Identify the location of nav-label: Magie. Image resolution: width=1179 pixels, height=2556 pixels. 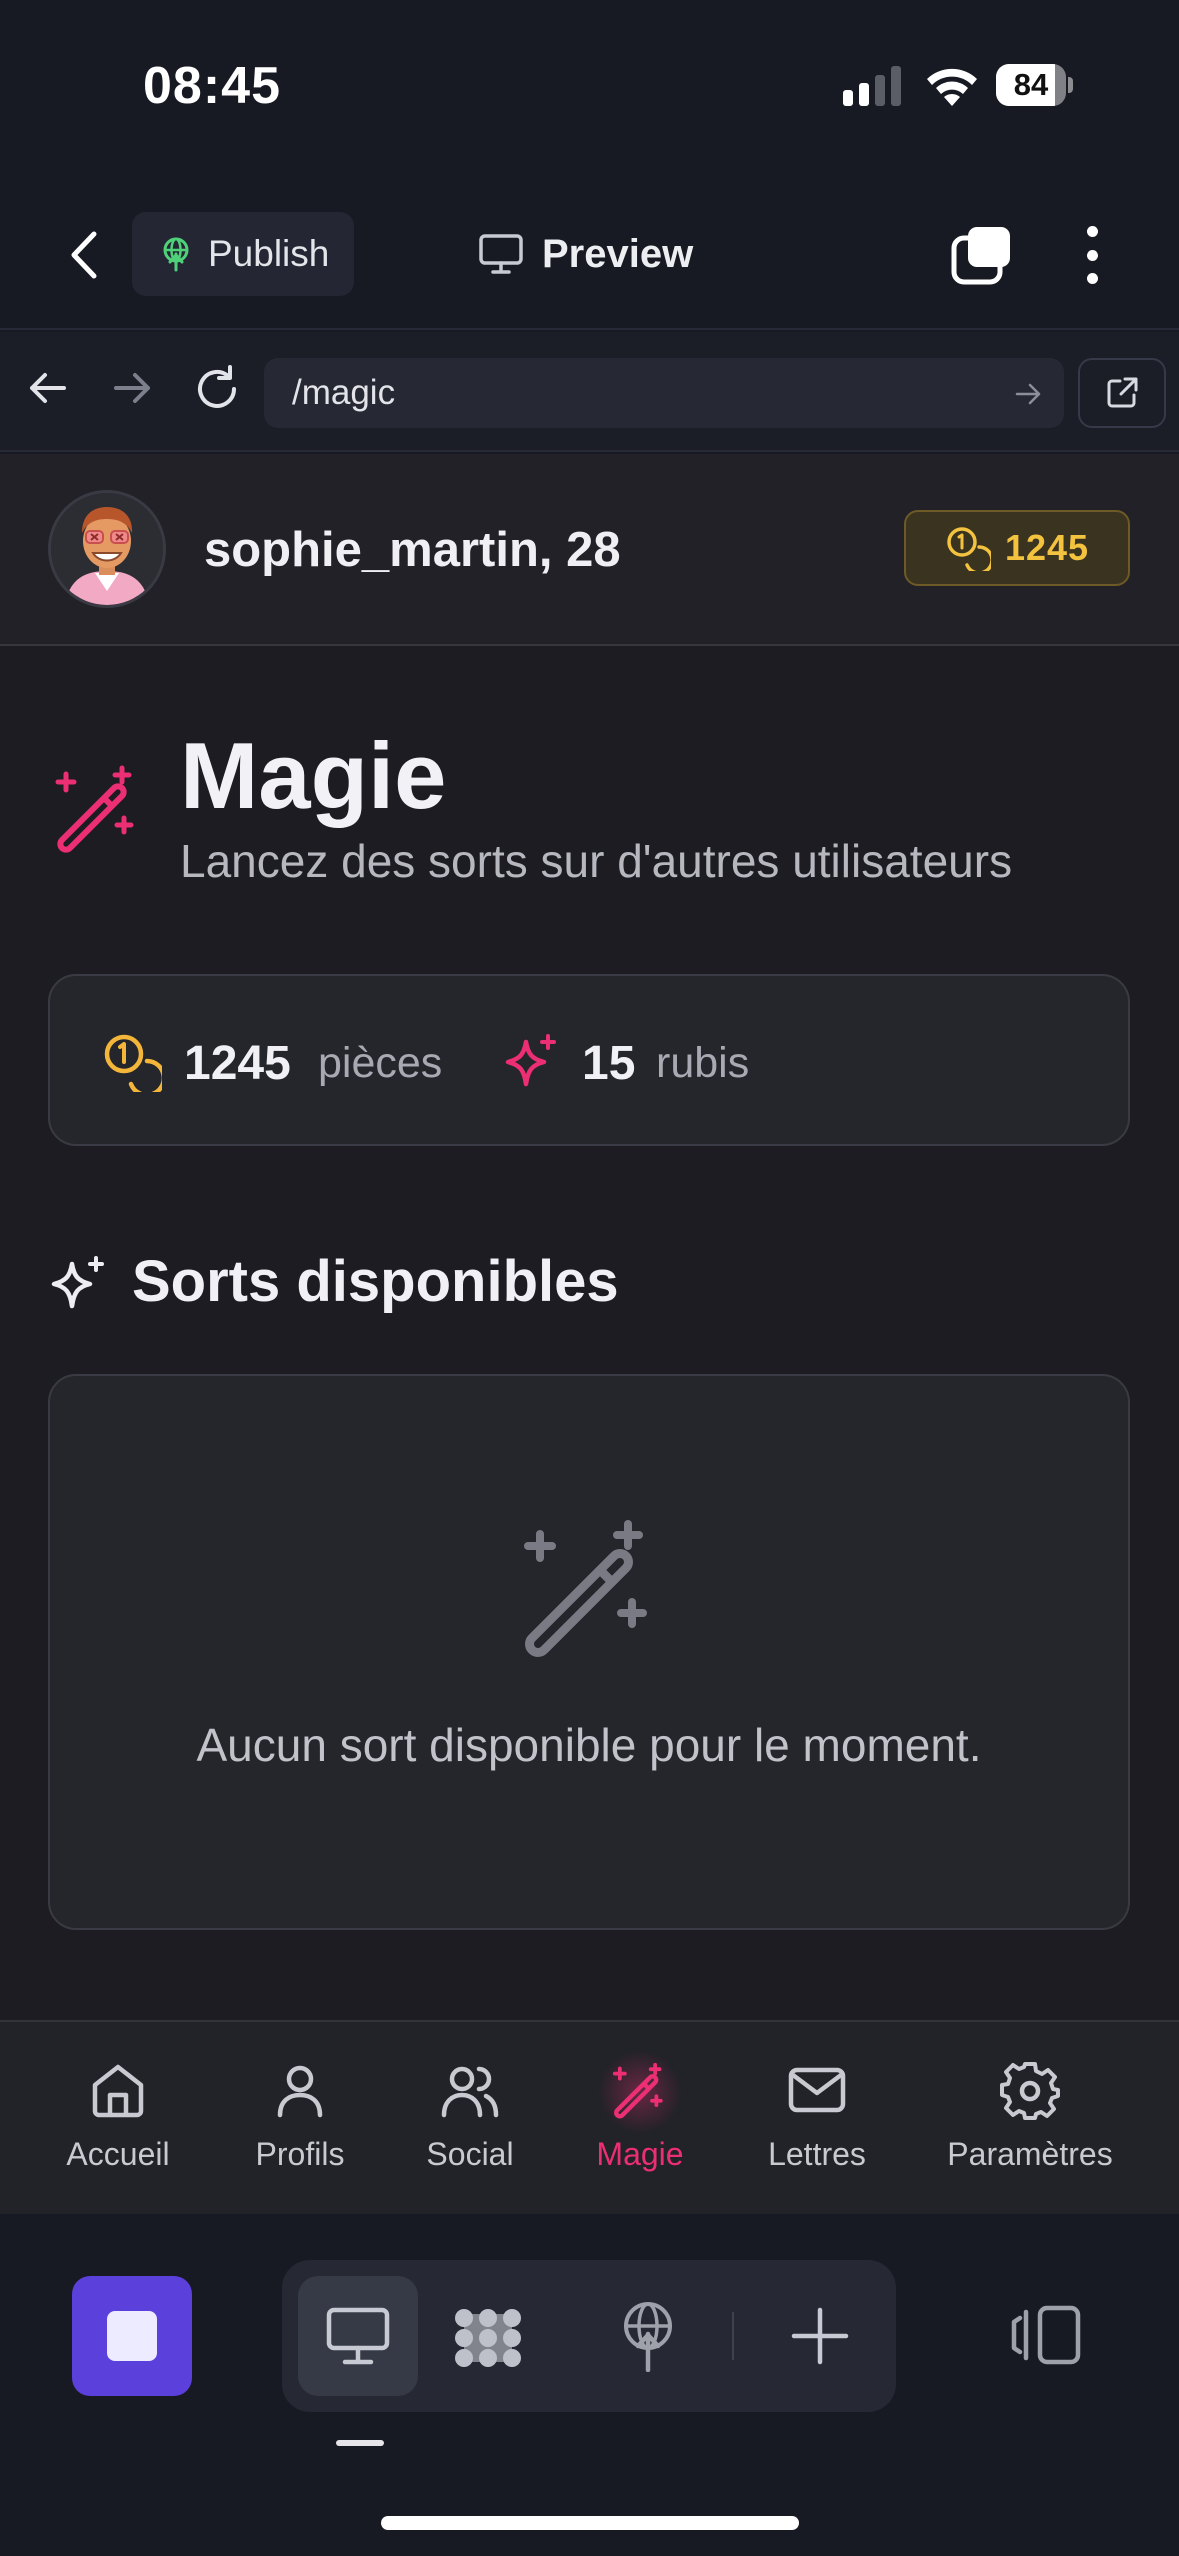
(640, 2154).